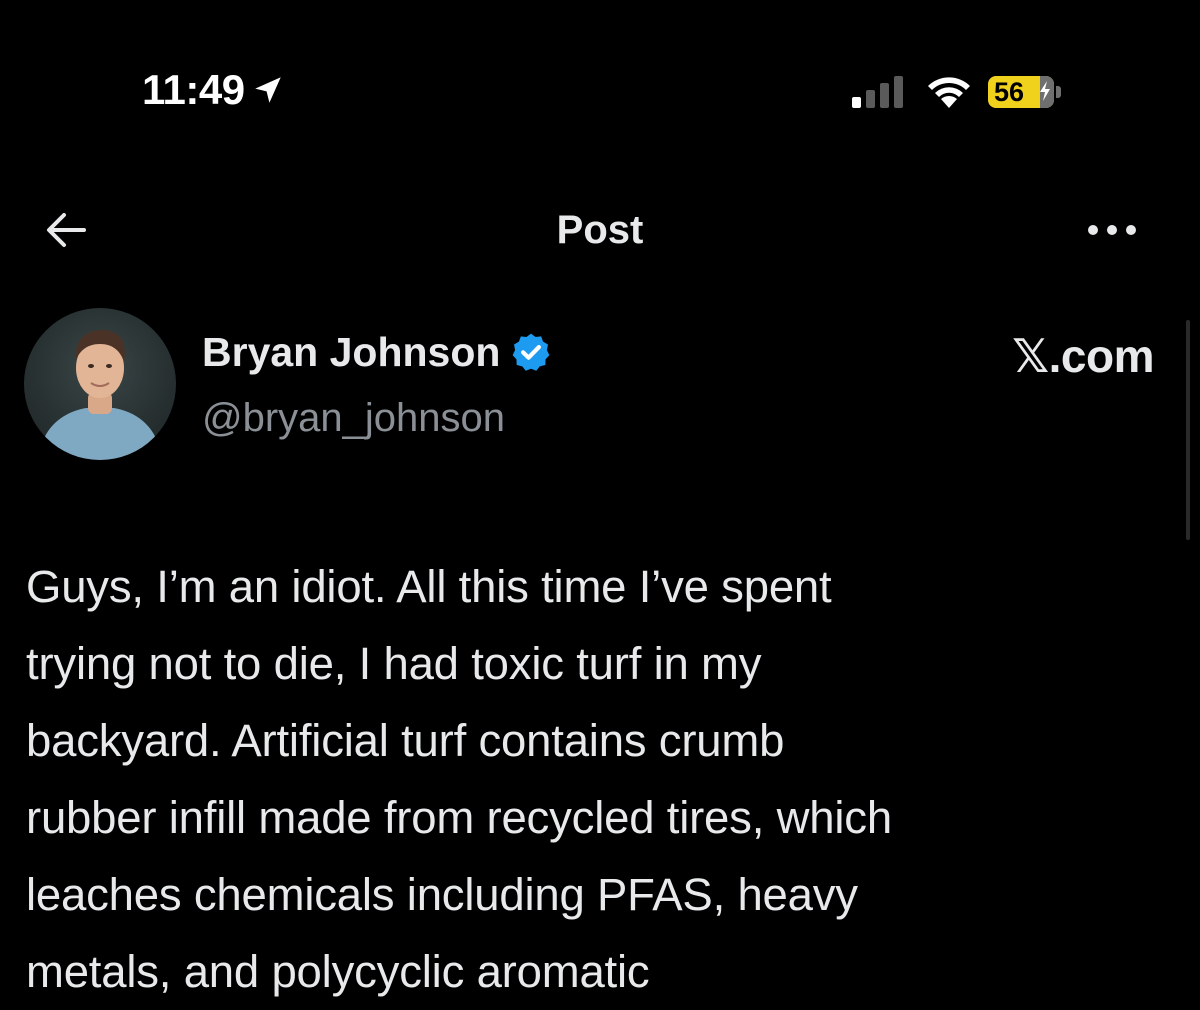  I want to click on top-nav-bar: Post, so click(600, 230).